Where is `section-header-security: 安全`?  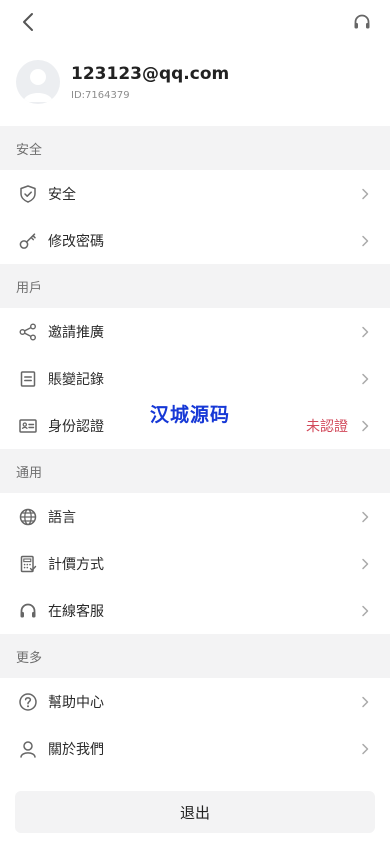 section-header-security: 安全 is located at coordinates (195, 148).